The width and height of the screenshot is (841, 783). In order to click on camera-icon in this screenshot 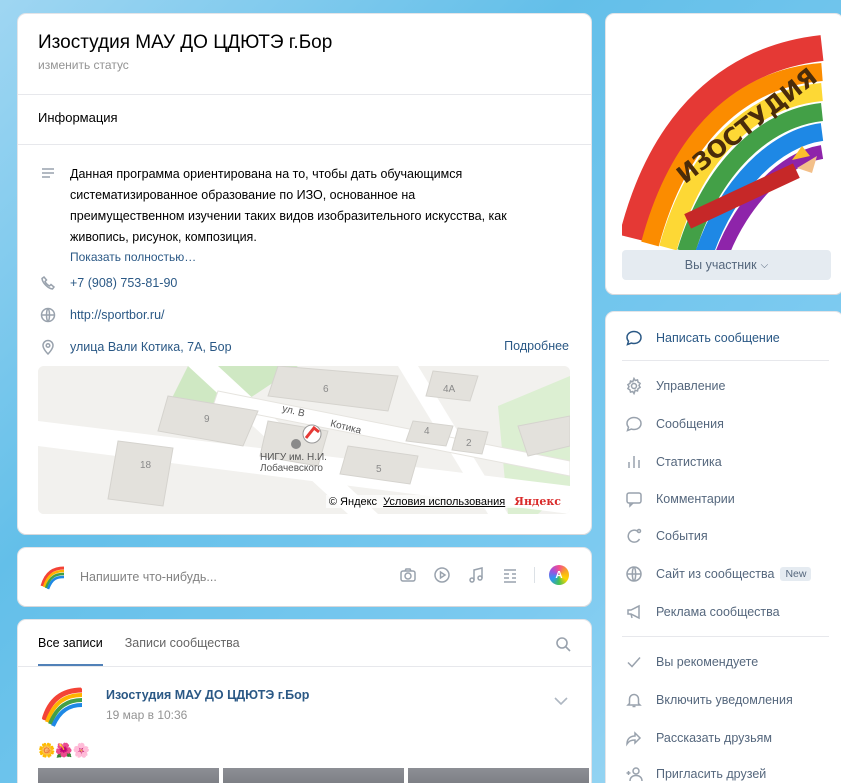, I will do `click(408, 575)`.